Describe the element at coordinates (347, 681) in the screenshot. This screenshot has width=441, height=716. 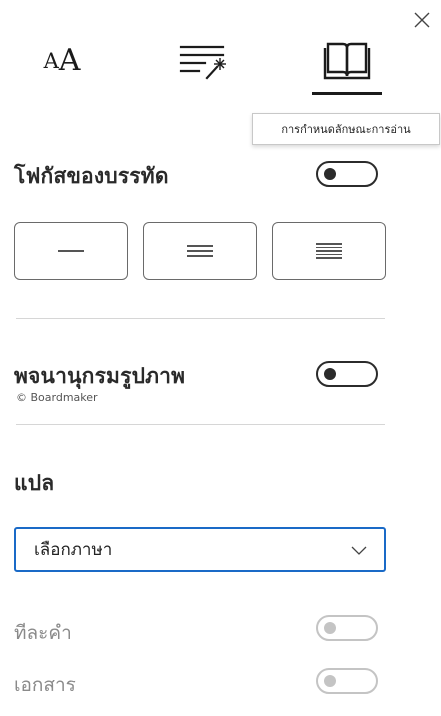
I see `translate-document-toggle` at that location.